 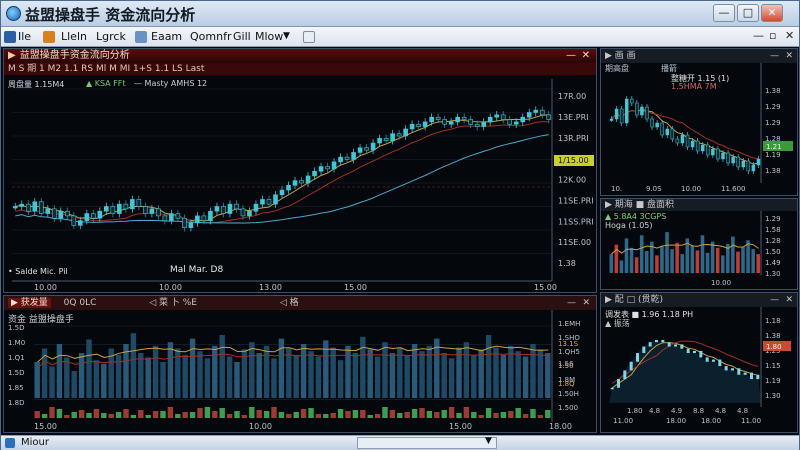 What do you see at coordinates (10, 37) in the screenshot?
I see `app-menu-icon` at bounding box center [10, 37].